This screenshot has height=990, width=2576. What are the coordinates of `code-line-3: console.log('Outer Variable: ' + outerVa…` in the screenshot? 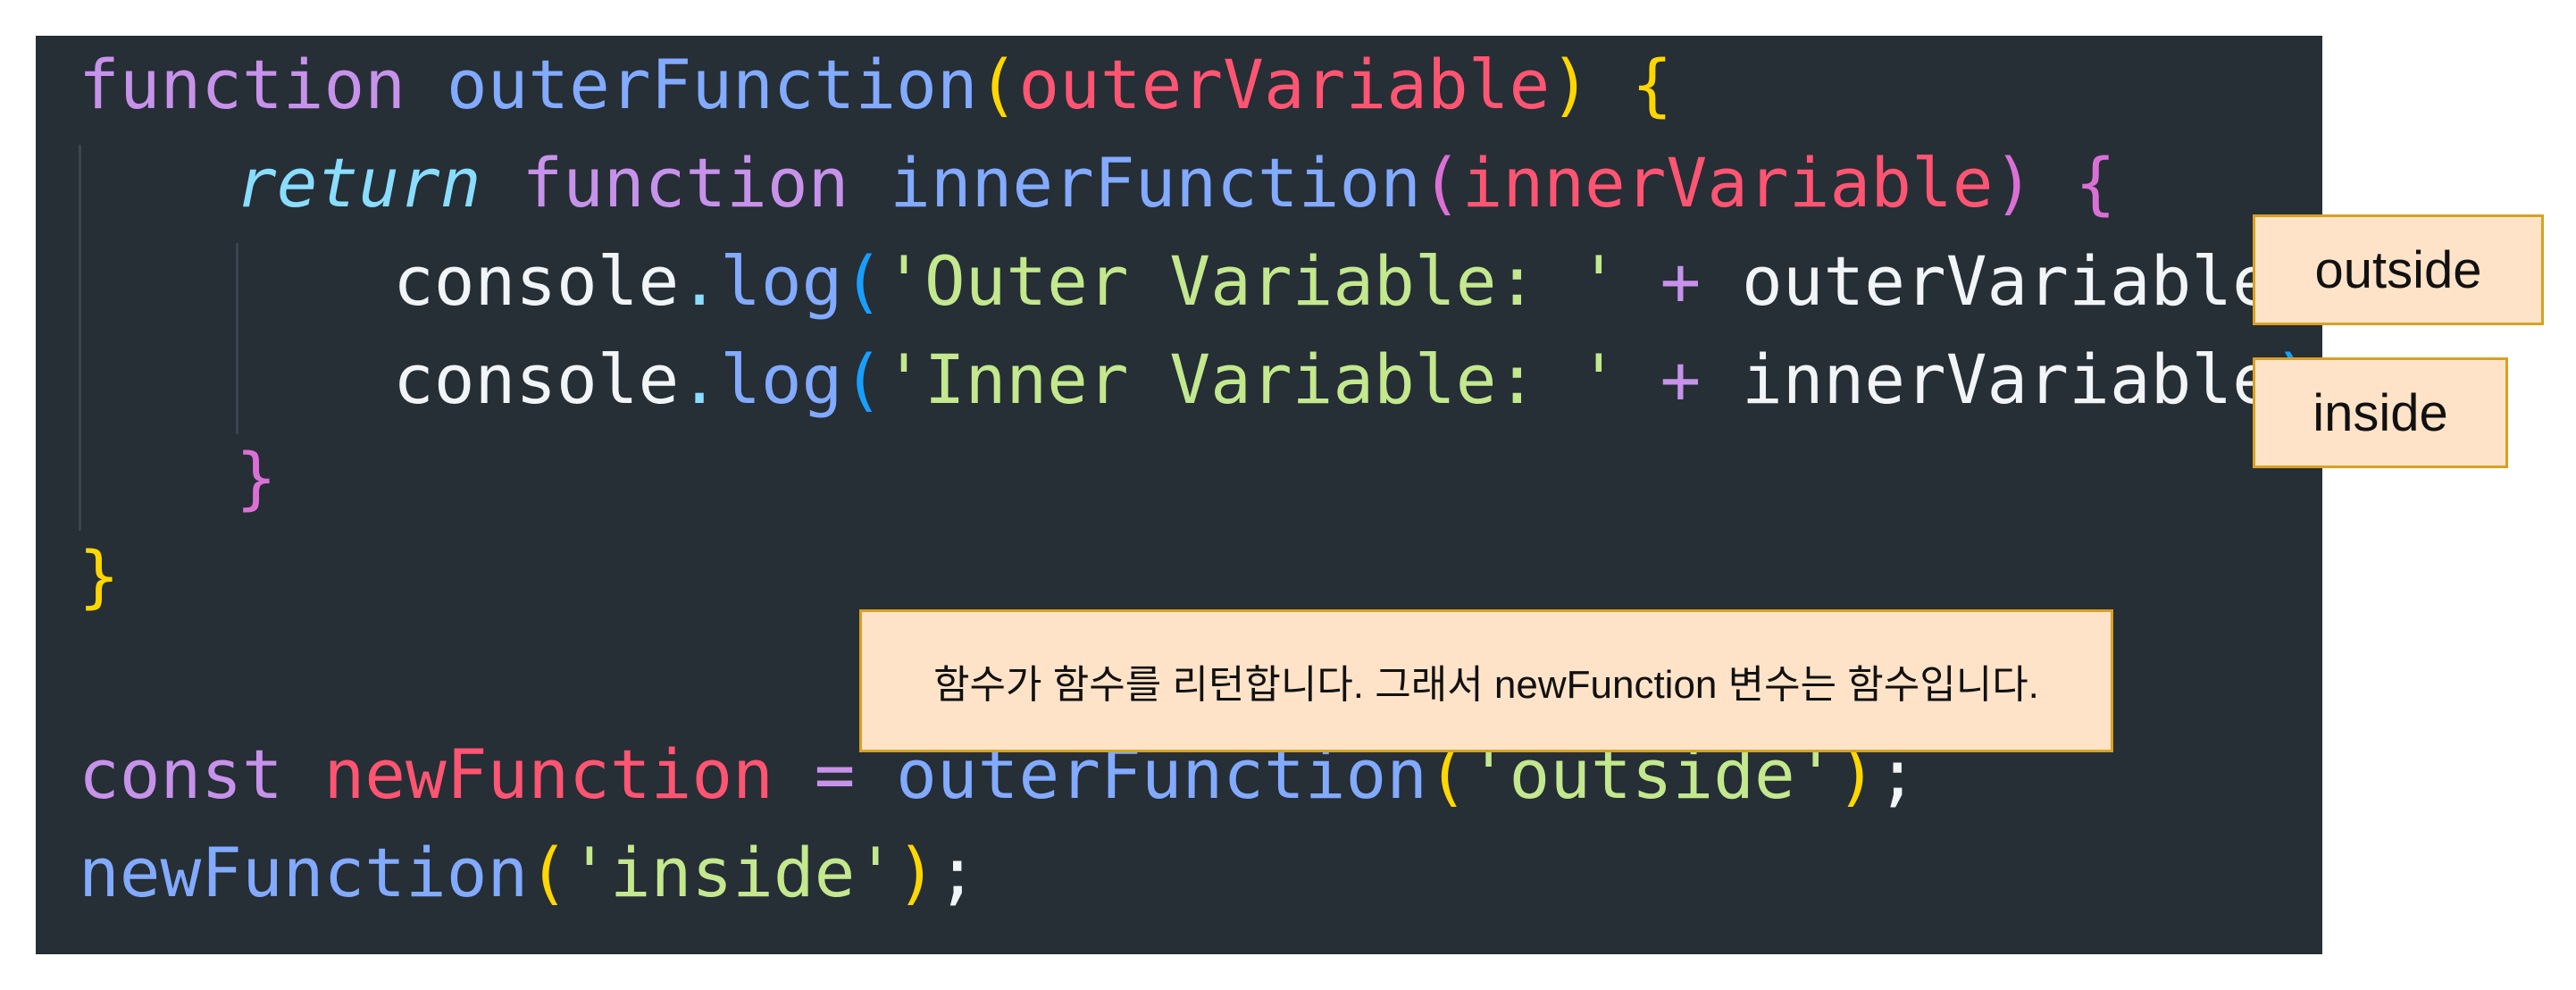 It's located at (1354, 282).